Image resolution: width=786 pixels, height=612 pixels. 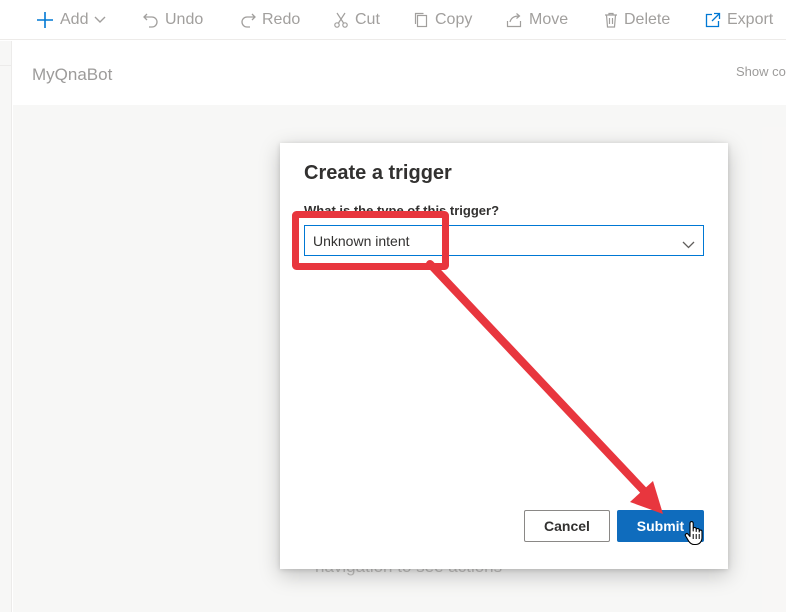 I want to click on scissors-icon, so click(x=341, y=20).